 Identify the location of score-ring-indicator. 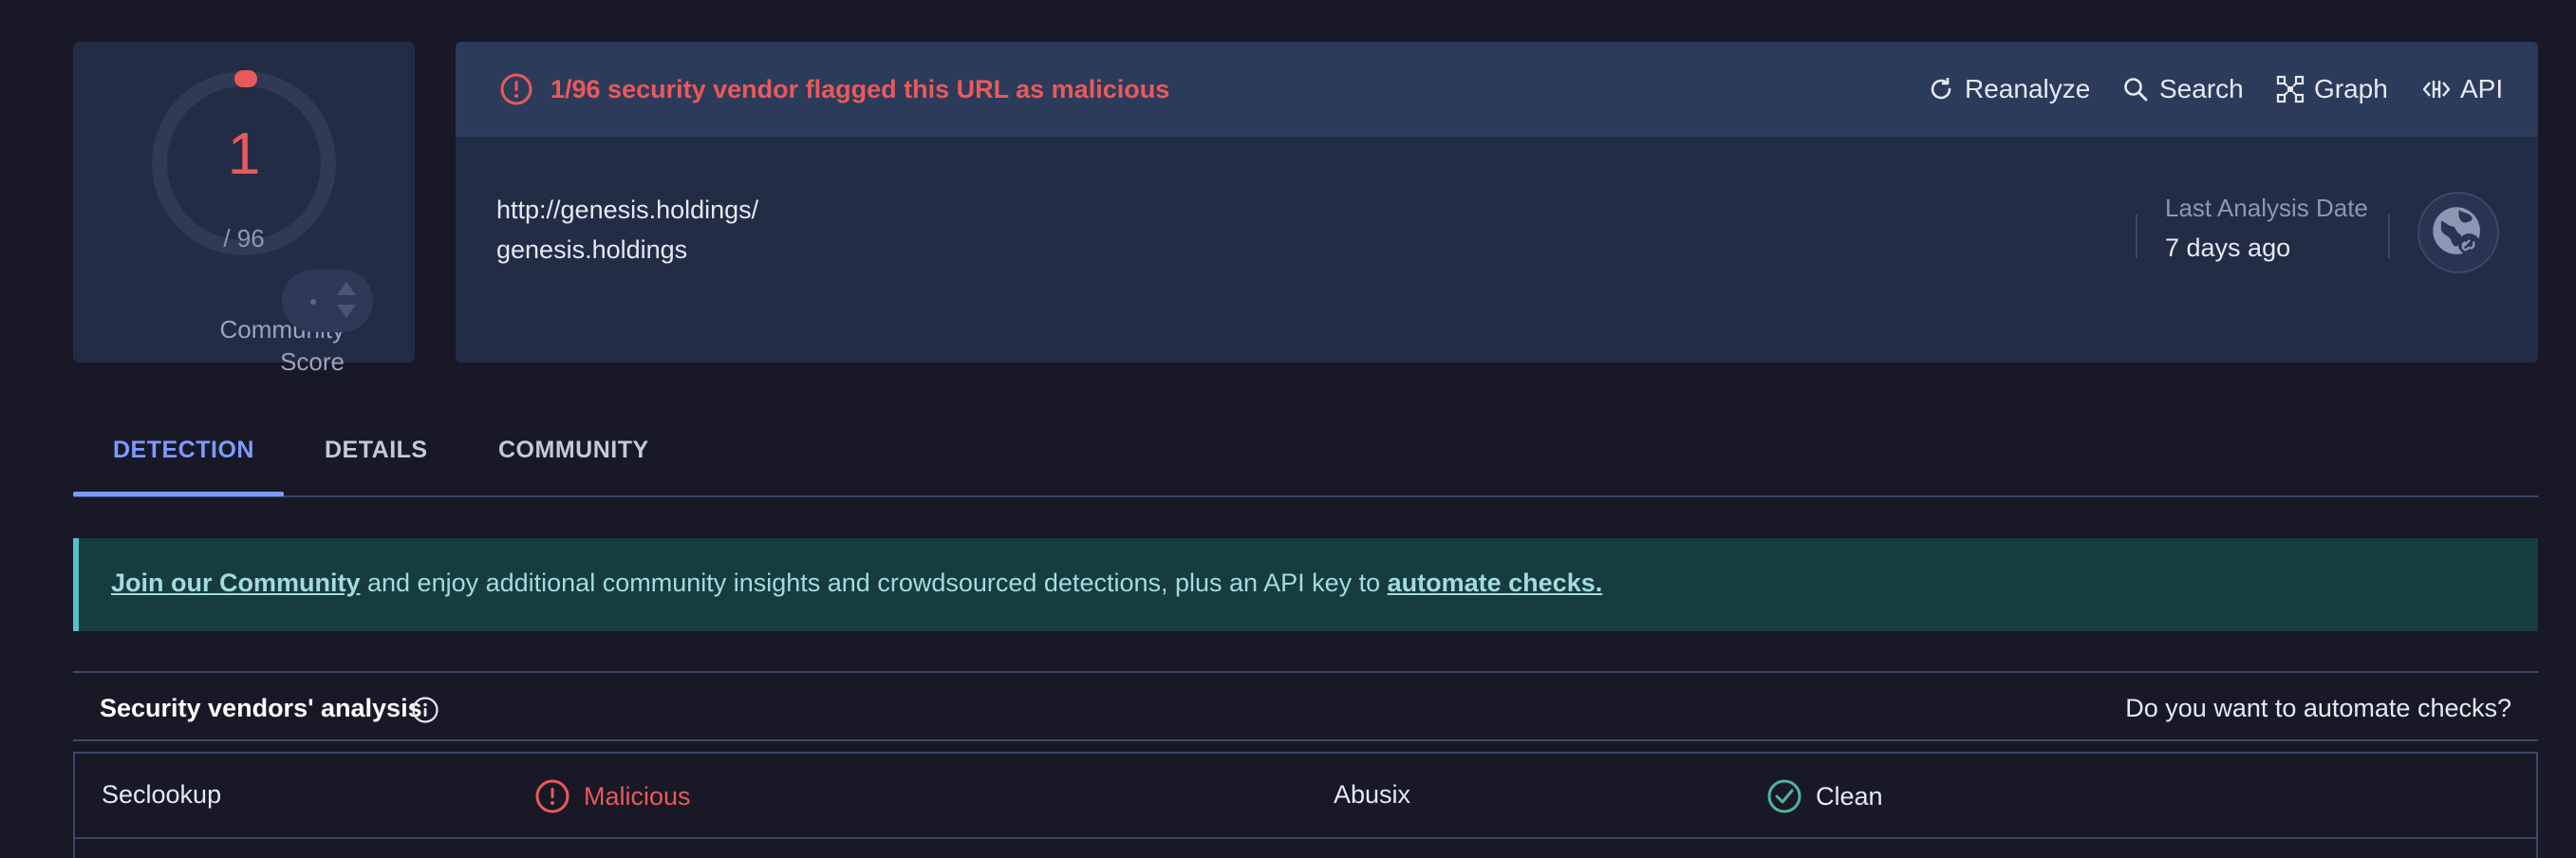
(245, 78).